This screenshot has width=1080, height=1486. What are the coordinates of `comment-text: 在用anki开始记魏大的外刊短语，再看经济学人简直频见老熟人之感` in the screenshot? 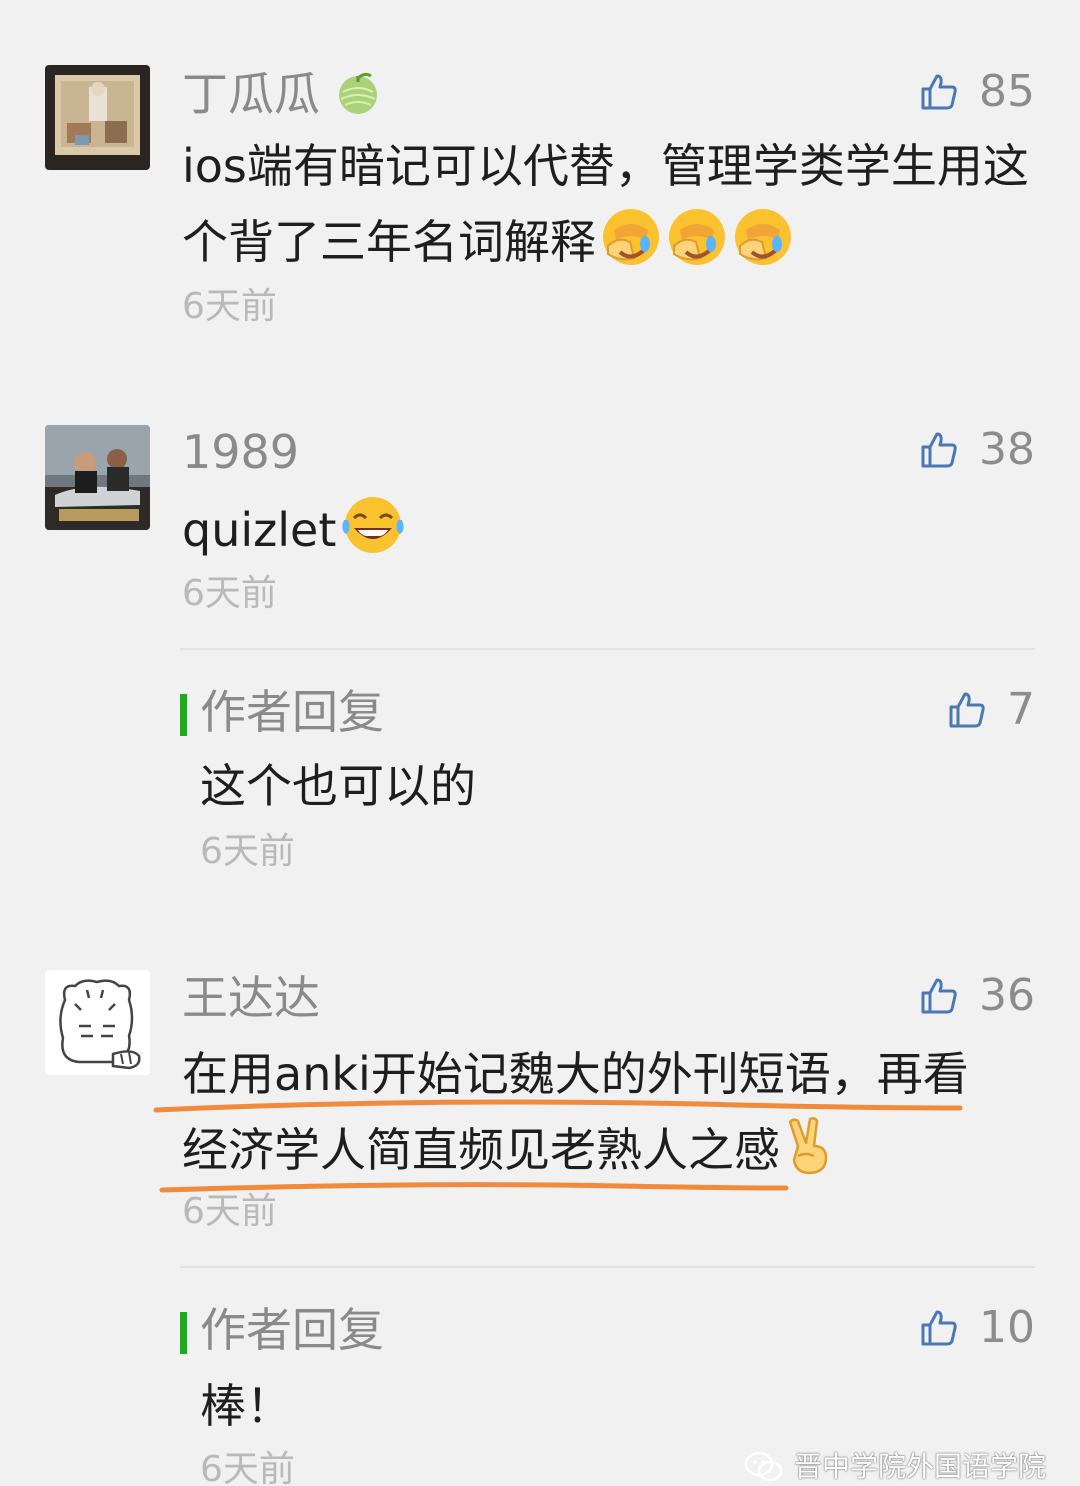 It's located at (597, 1117).